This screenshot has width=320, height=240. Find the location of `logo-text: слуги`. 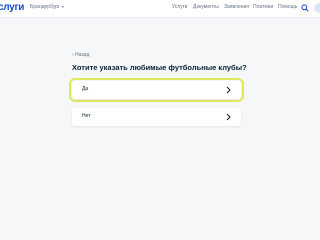

logo-text: слуги is located at coordinates (12, 7).